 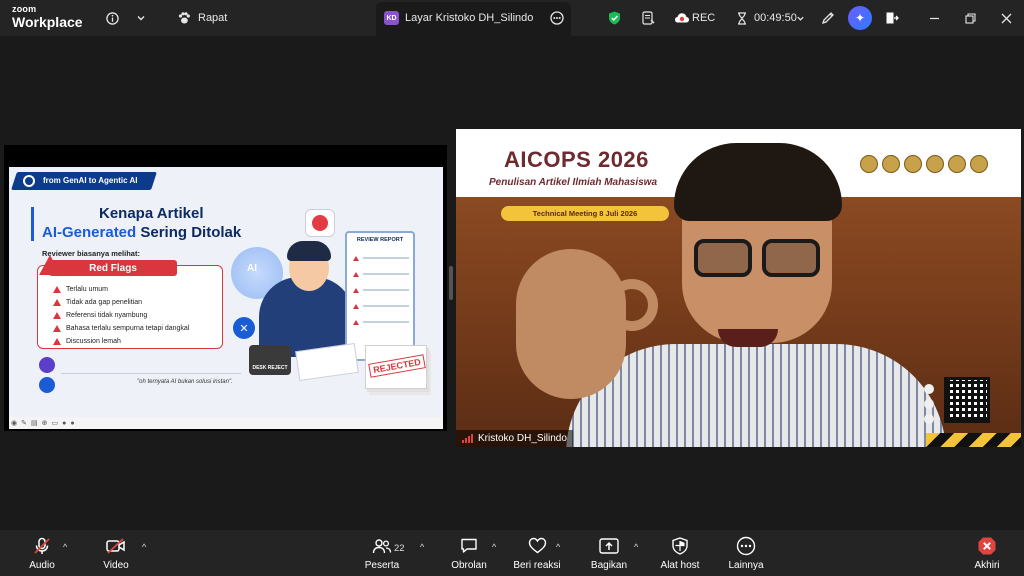 I want to click on ai-companion-icon: ✦, so click(x=860, y=18).